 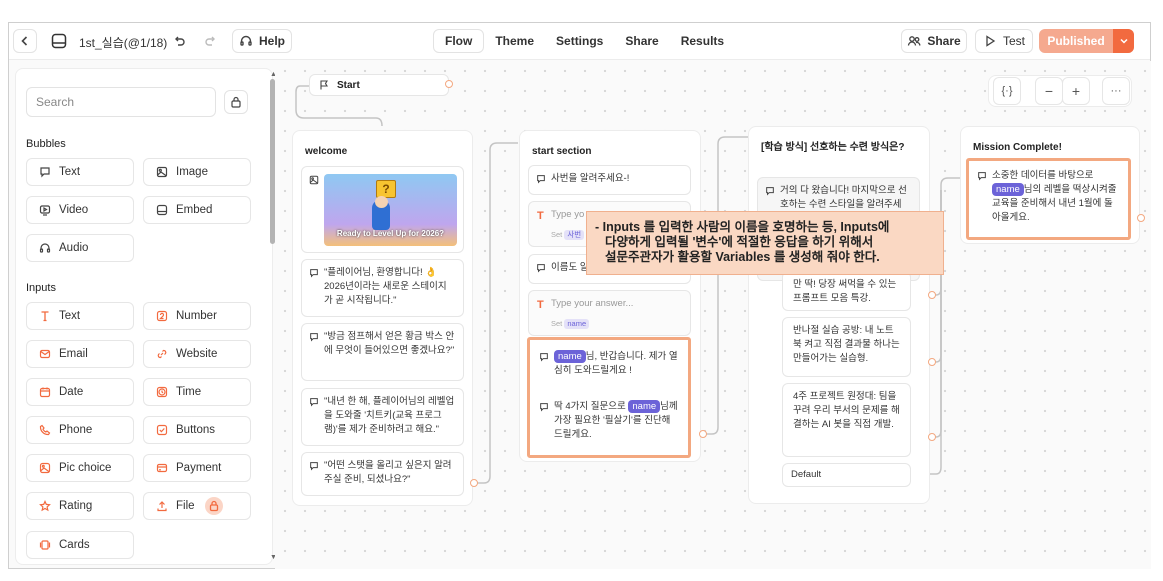 What do you see at coordinates (449, 84) in the screenshot?
I see `start-connector` at bounding box center [449, 84].